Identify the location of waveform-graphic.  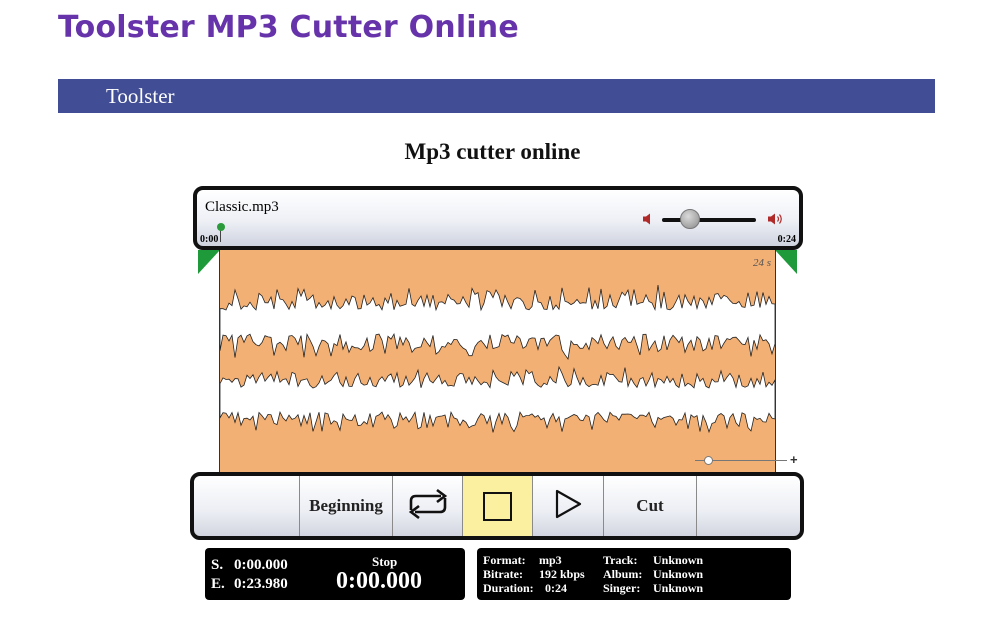
(497, 359).